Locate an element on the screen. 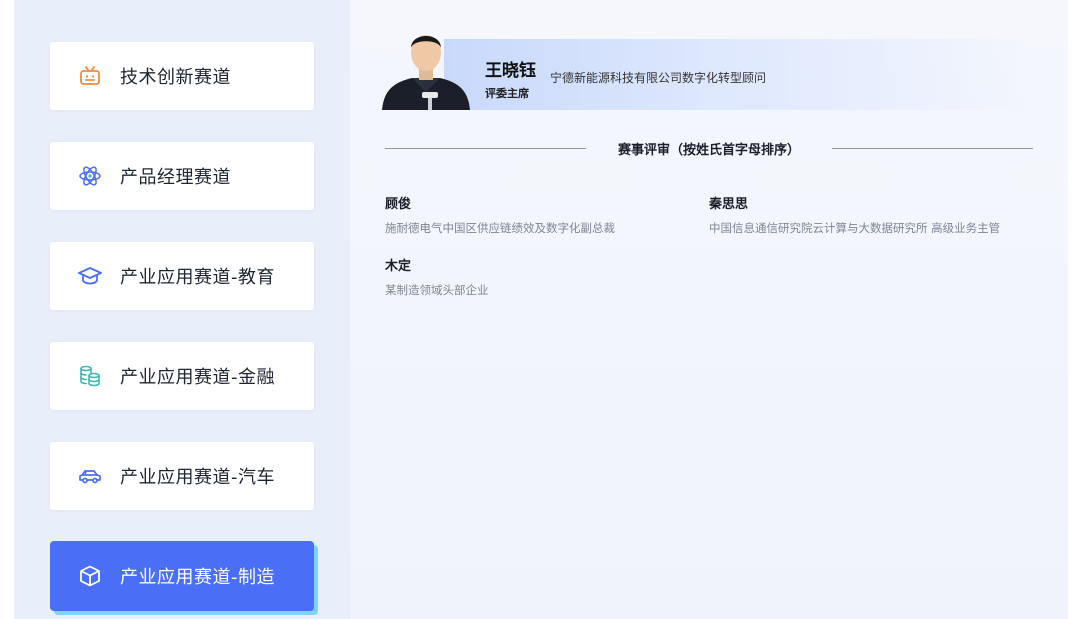  coins-icon is located at coordinates (90, 376).